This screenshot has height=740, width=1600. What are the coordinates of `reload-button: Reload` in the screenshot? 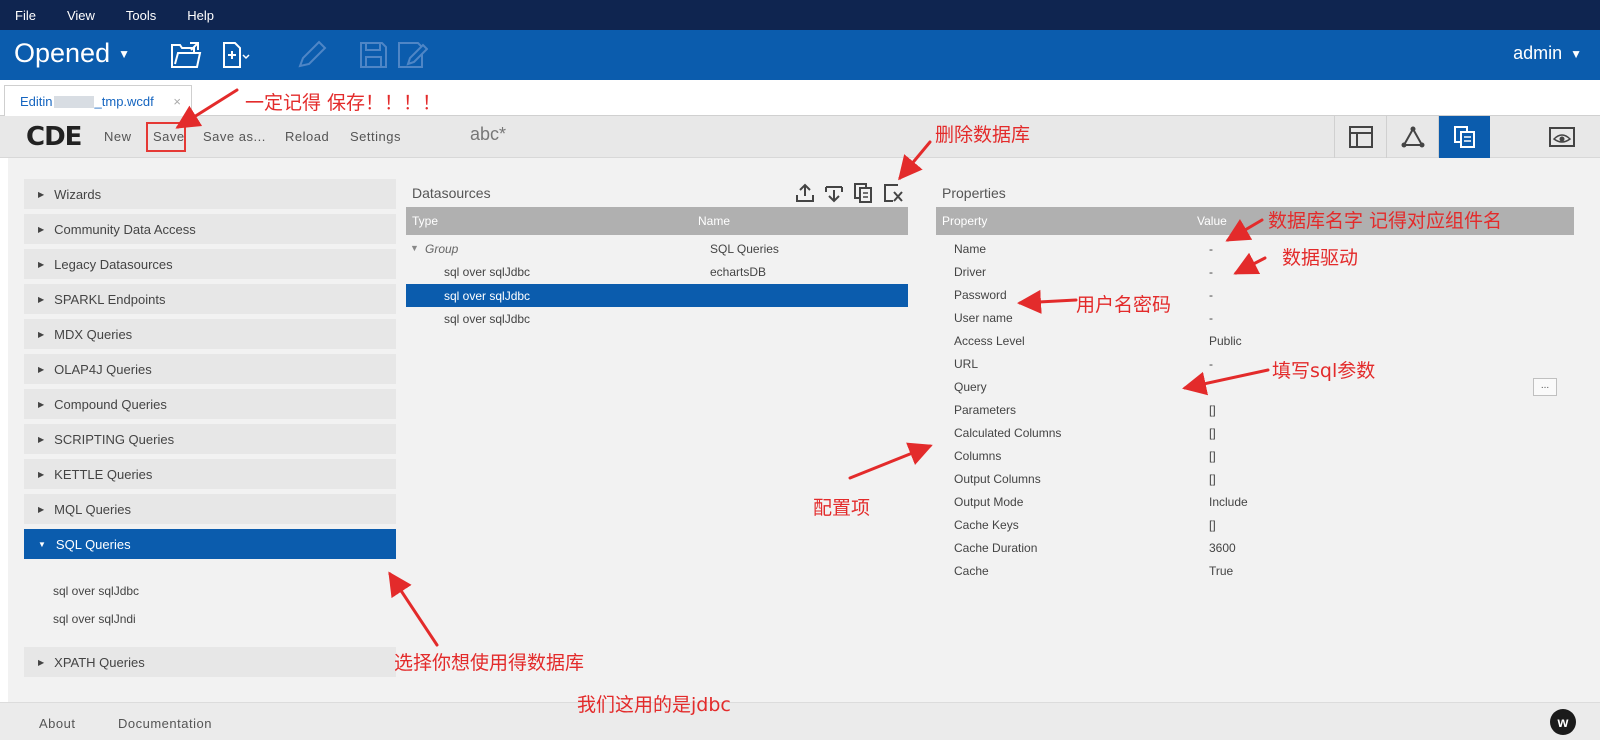 It's located at (307, 136).